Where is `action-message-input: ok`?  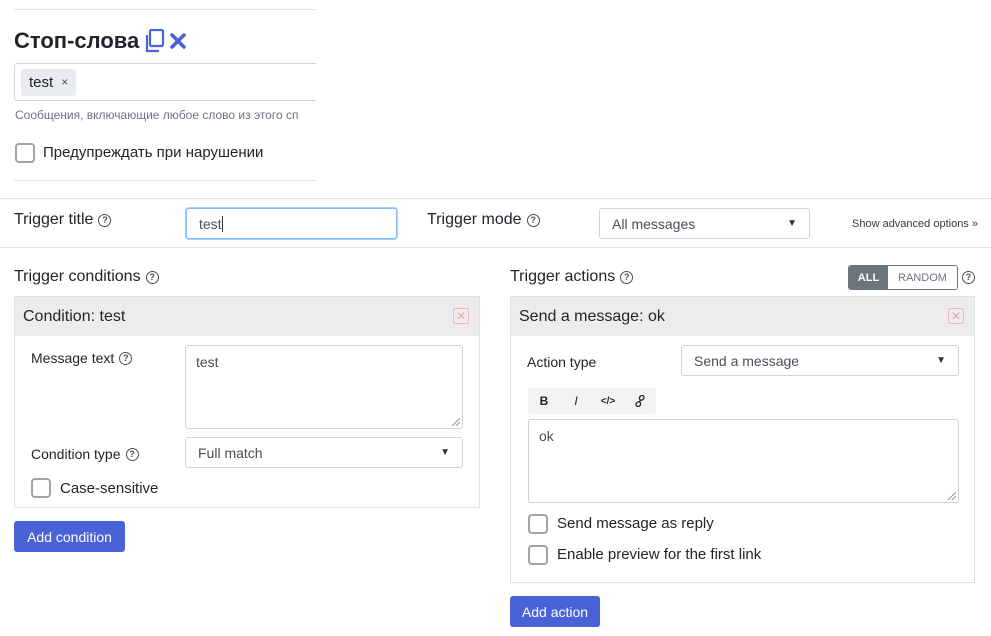
action-message-input: ok is located at coordinates (743, 461).